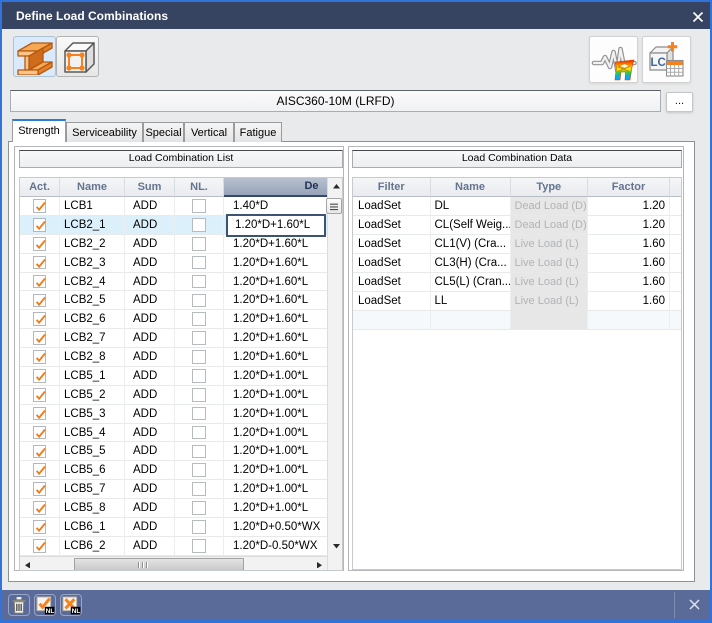  I want to click on svg-text: LC, so click(658, 63).